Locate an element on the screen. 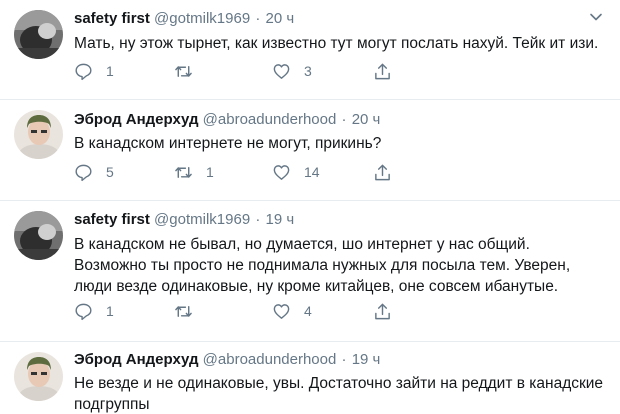 The width and height of the screenshot is (620, 414). like-button: 14 is located at coordinates (296, 172).